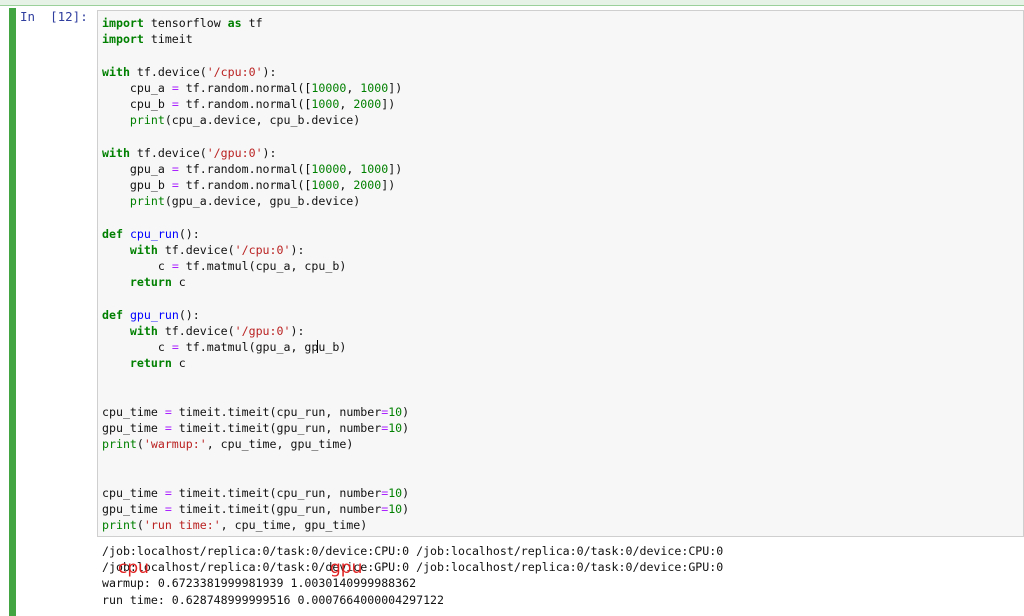 This screenshot has width=1024, height=616. I want to click on code-token: cpu_b, so click(137, 104).